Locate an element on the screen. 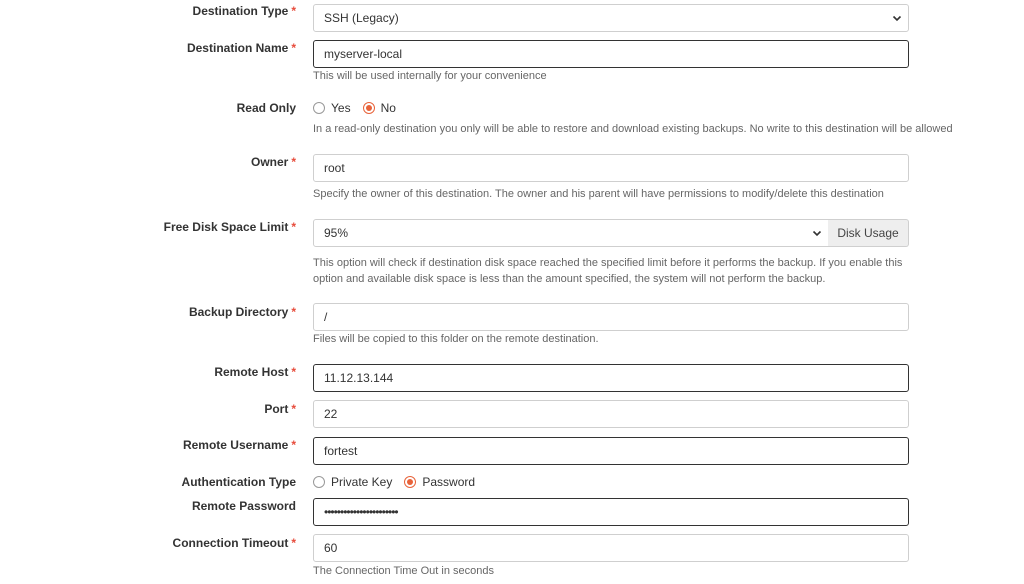 The image size is (1024, 584). remote-host-value: 11.12.13.144 is located at coordinates (359, 378).